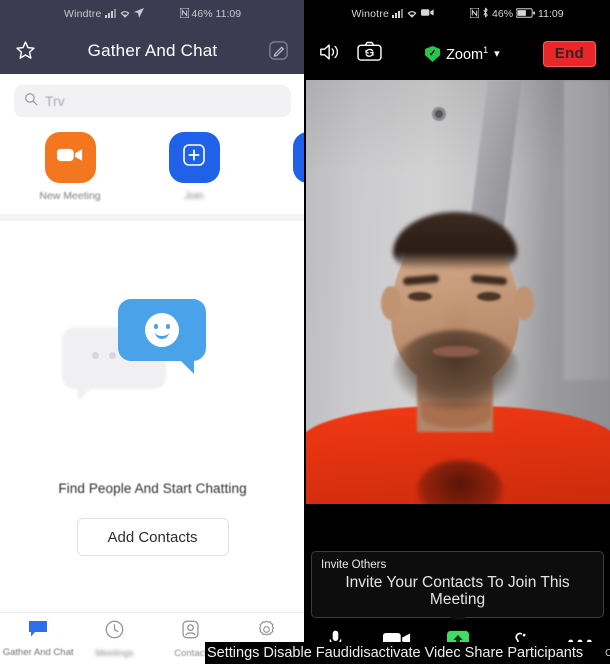  I want to click on chevron-down-icon: ▾, so click(497, 53).